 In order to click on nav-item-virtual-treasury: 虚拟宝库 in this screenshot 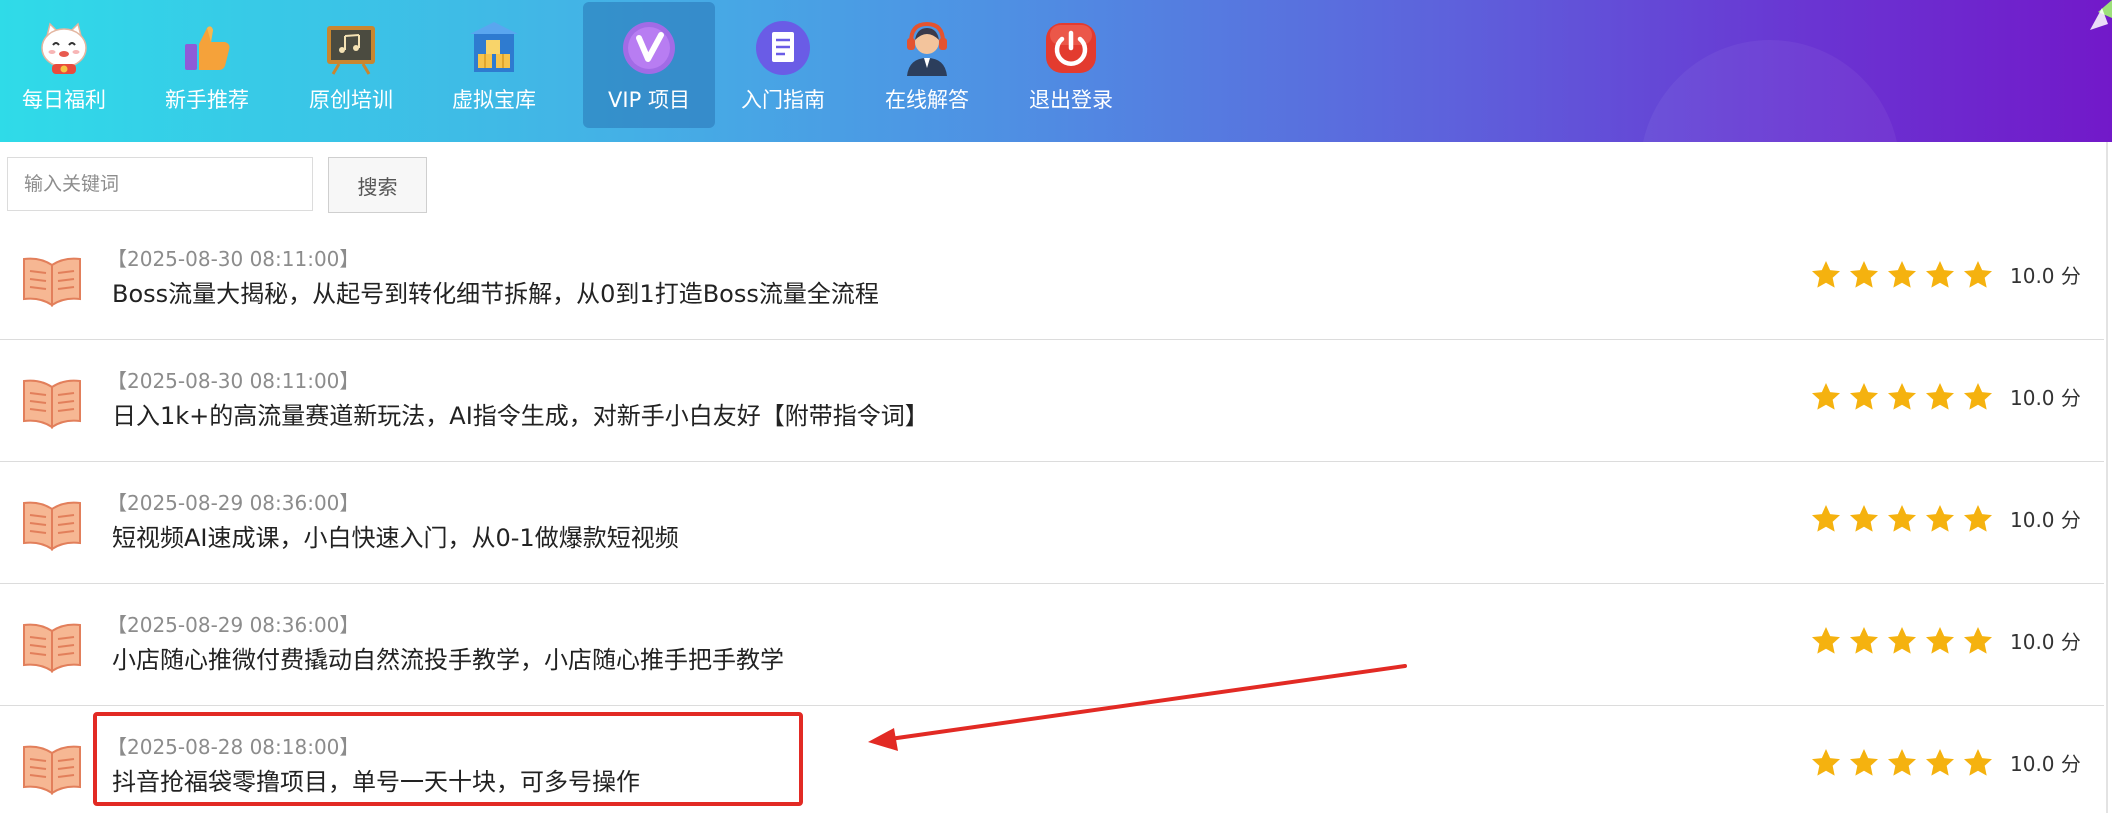, I will do `click(494, 71)`.